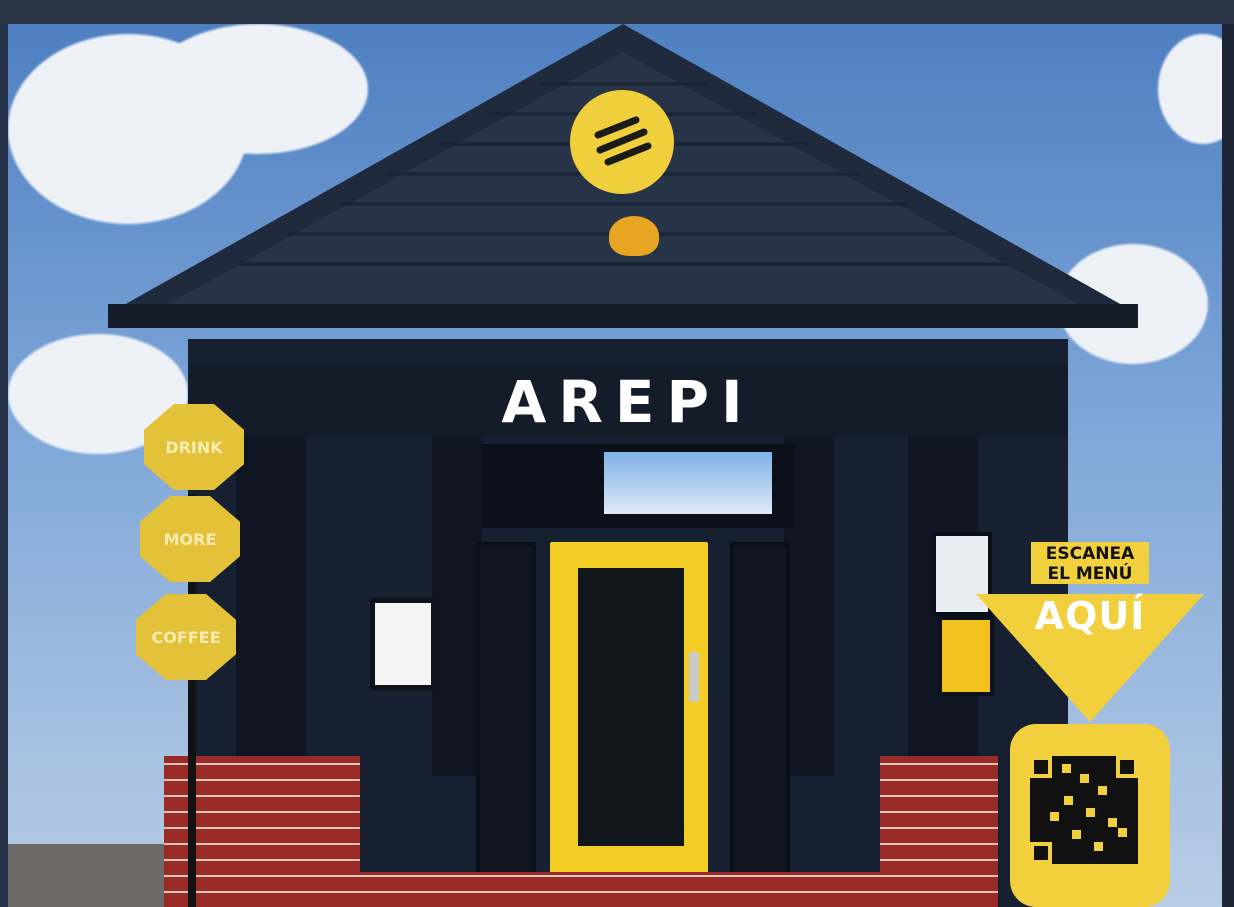 This screenshot has width=1234, height=907. I want to click on sidewalk, so click(86, 875).